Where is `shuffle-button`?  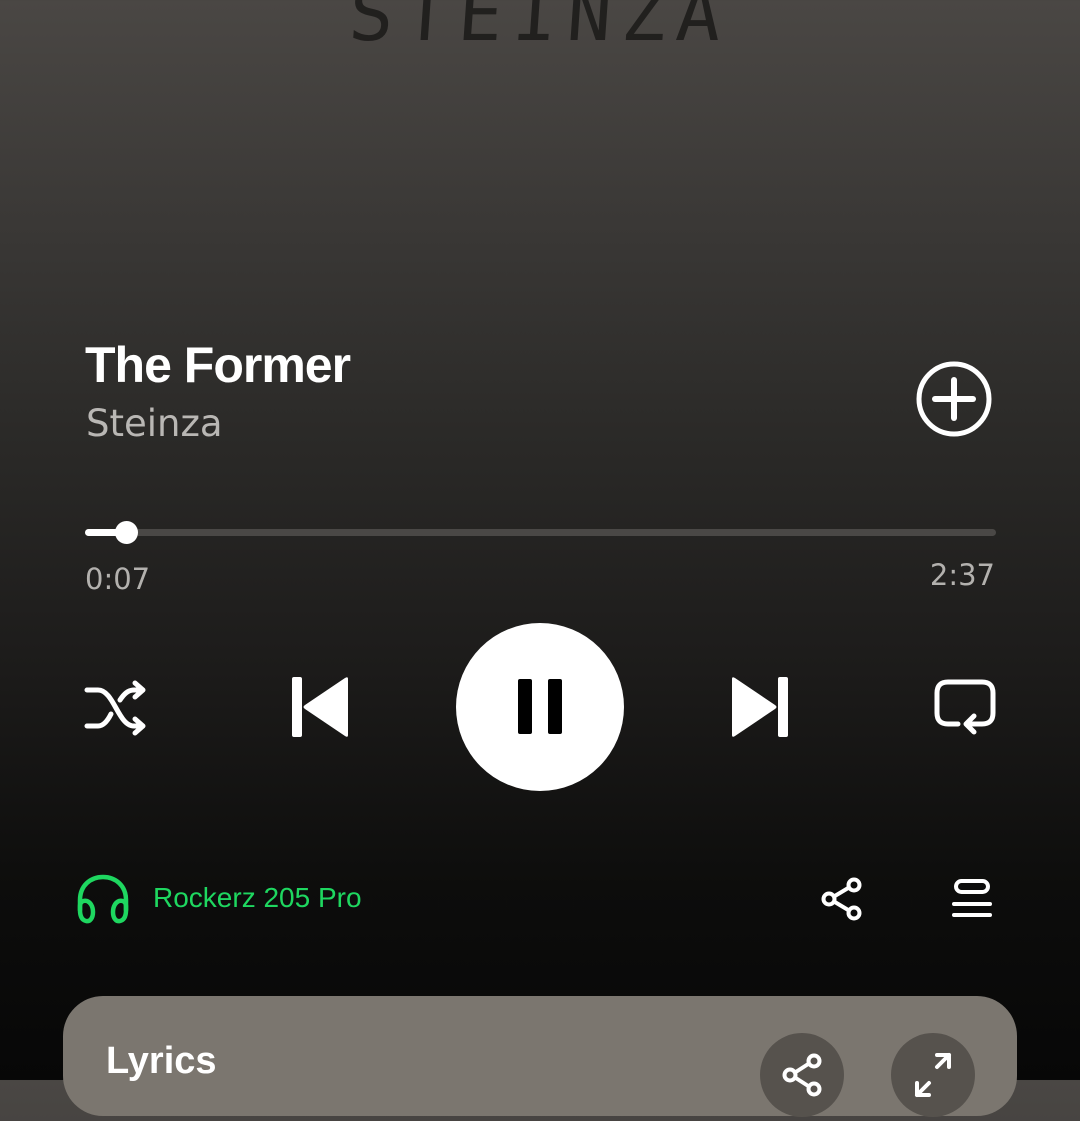
shuffle-button is located at coordinates (117, 708).